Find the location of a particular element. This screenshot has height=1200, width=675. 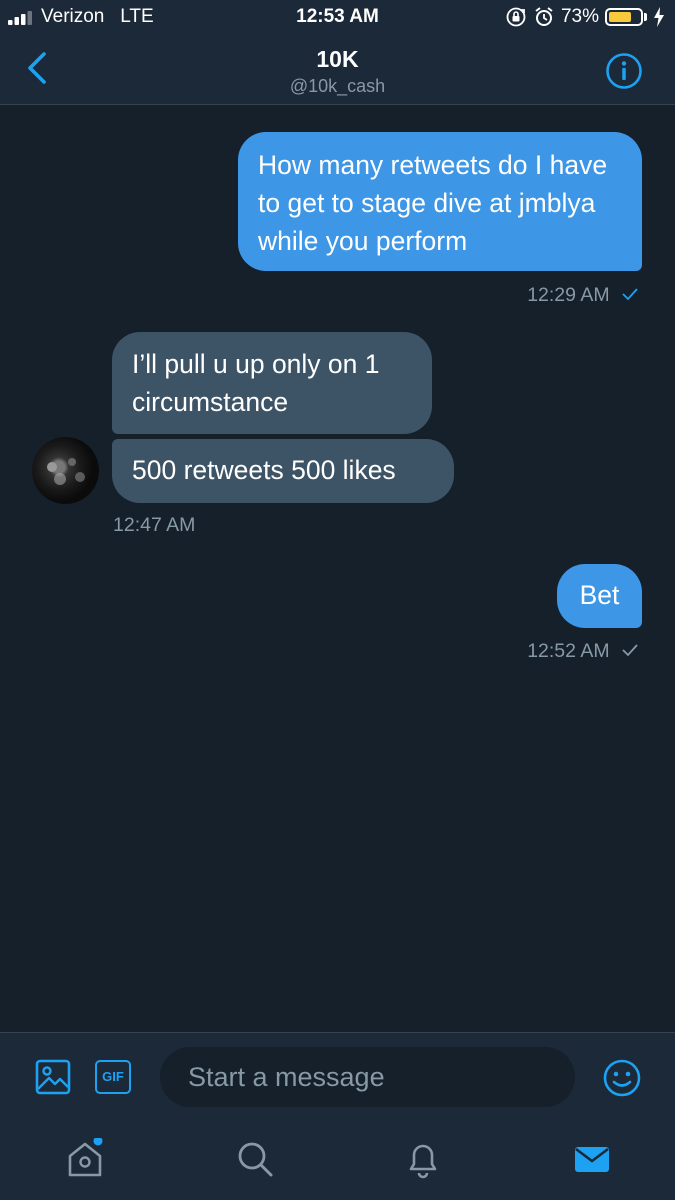

gif-icon: GIF is located at coordinates (113, 1077).